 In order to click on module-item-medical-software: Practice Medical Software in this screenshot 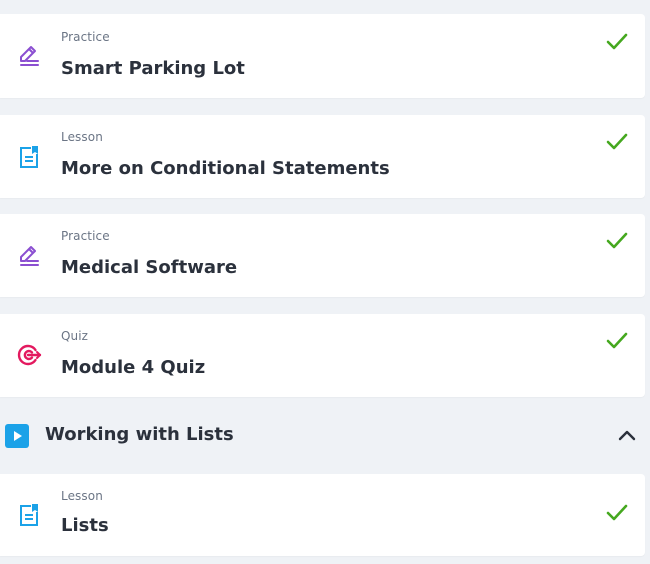, I will do `click(322, 255)`.